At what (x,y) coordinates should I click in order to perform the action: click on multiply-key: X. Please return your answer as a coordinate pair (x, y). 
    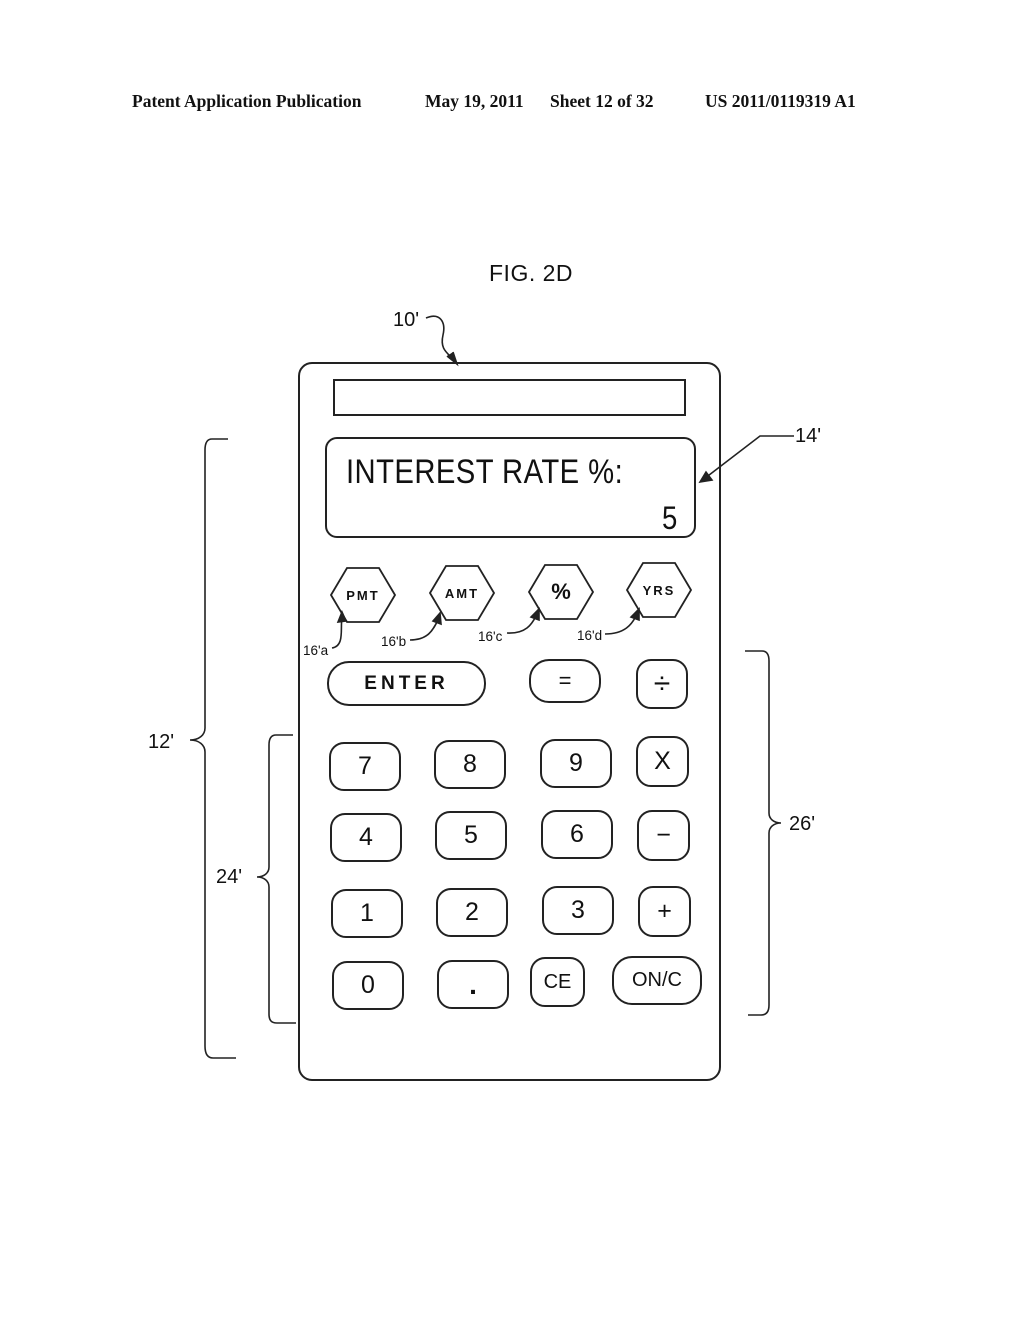
    Looking at the image, I should click on (662, 761).